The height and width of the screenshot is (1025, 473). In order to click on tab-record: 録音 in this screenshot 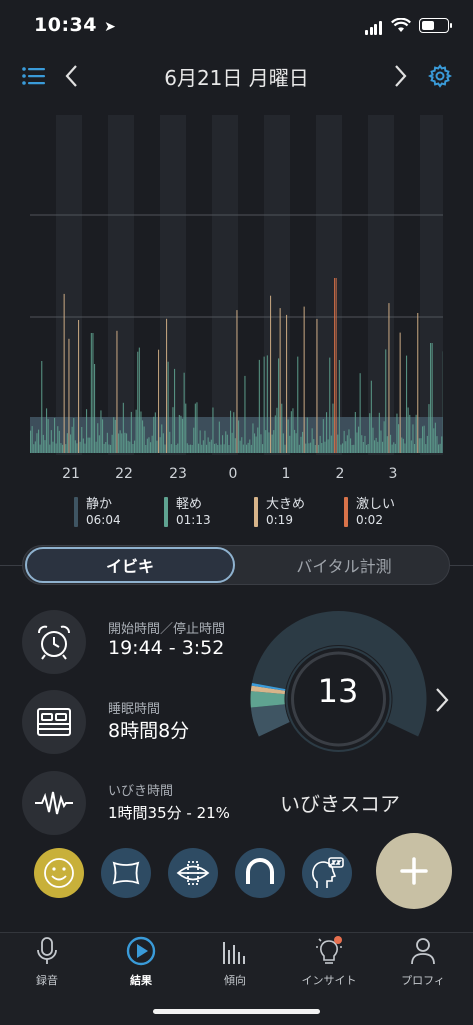, I will do `click(47, 962)`.